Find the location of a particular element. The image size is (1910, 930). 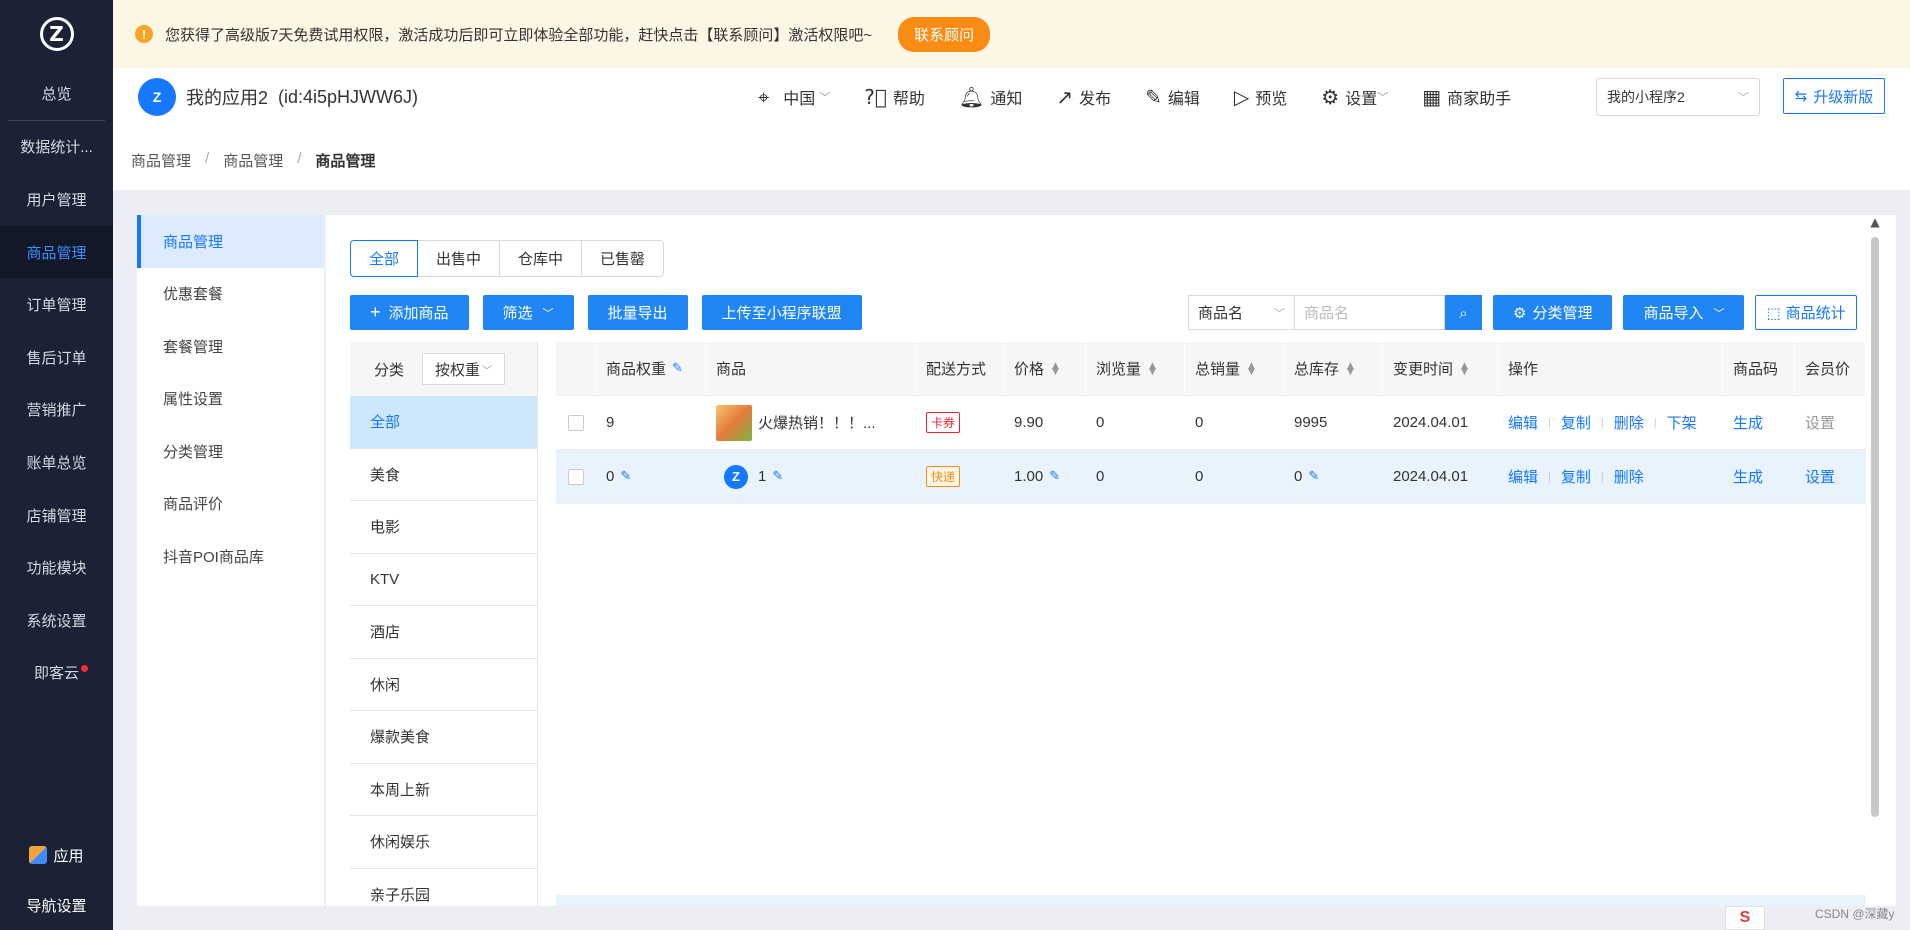

page-scrollbar: ▲ is located at coordinates (1875, 560).